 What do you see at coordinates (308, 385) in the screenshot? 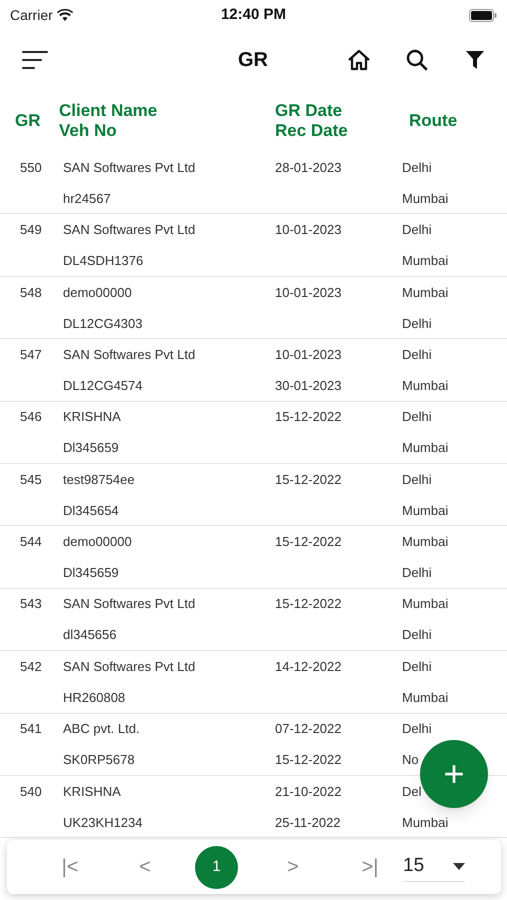
I see `rec-date: 30-01-2023` at bounding box center [308, 385].